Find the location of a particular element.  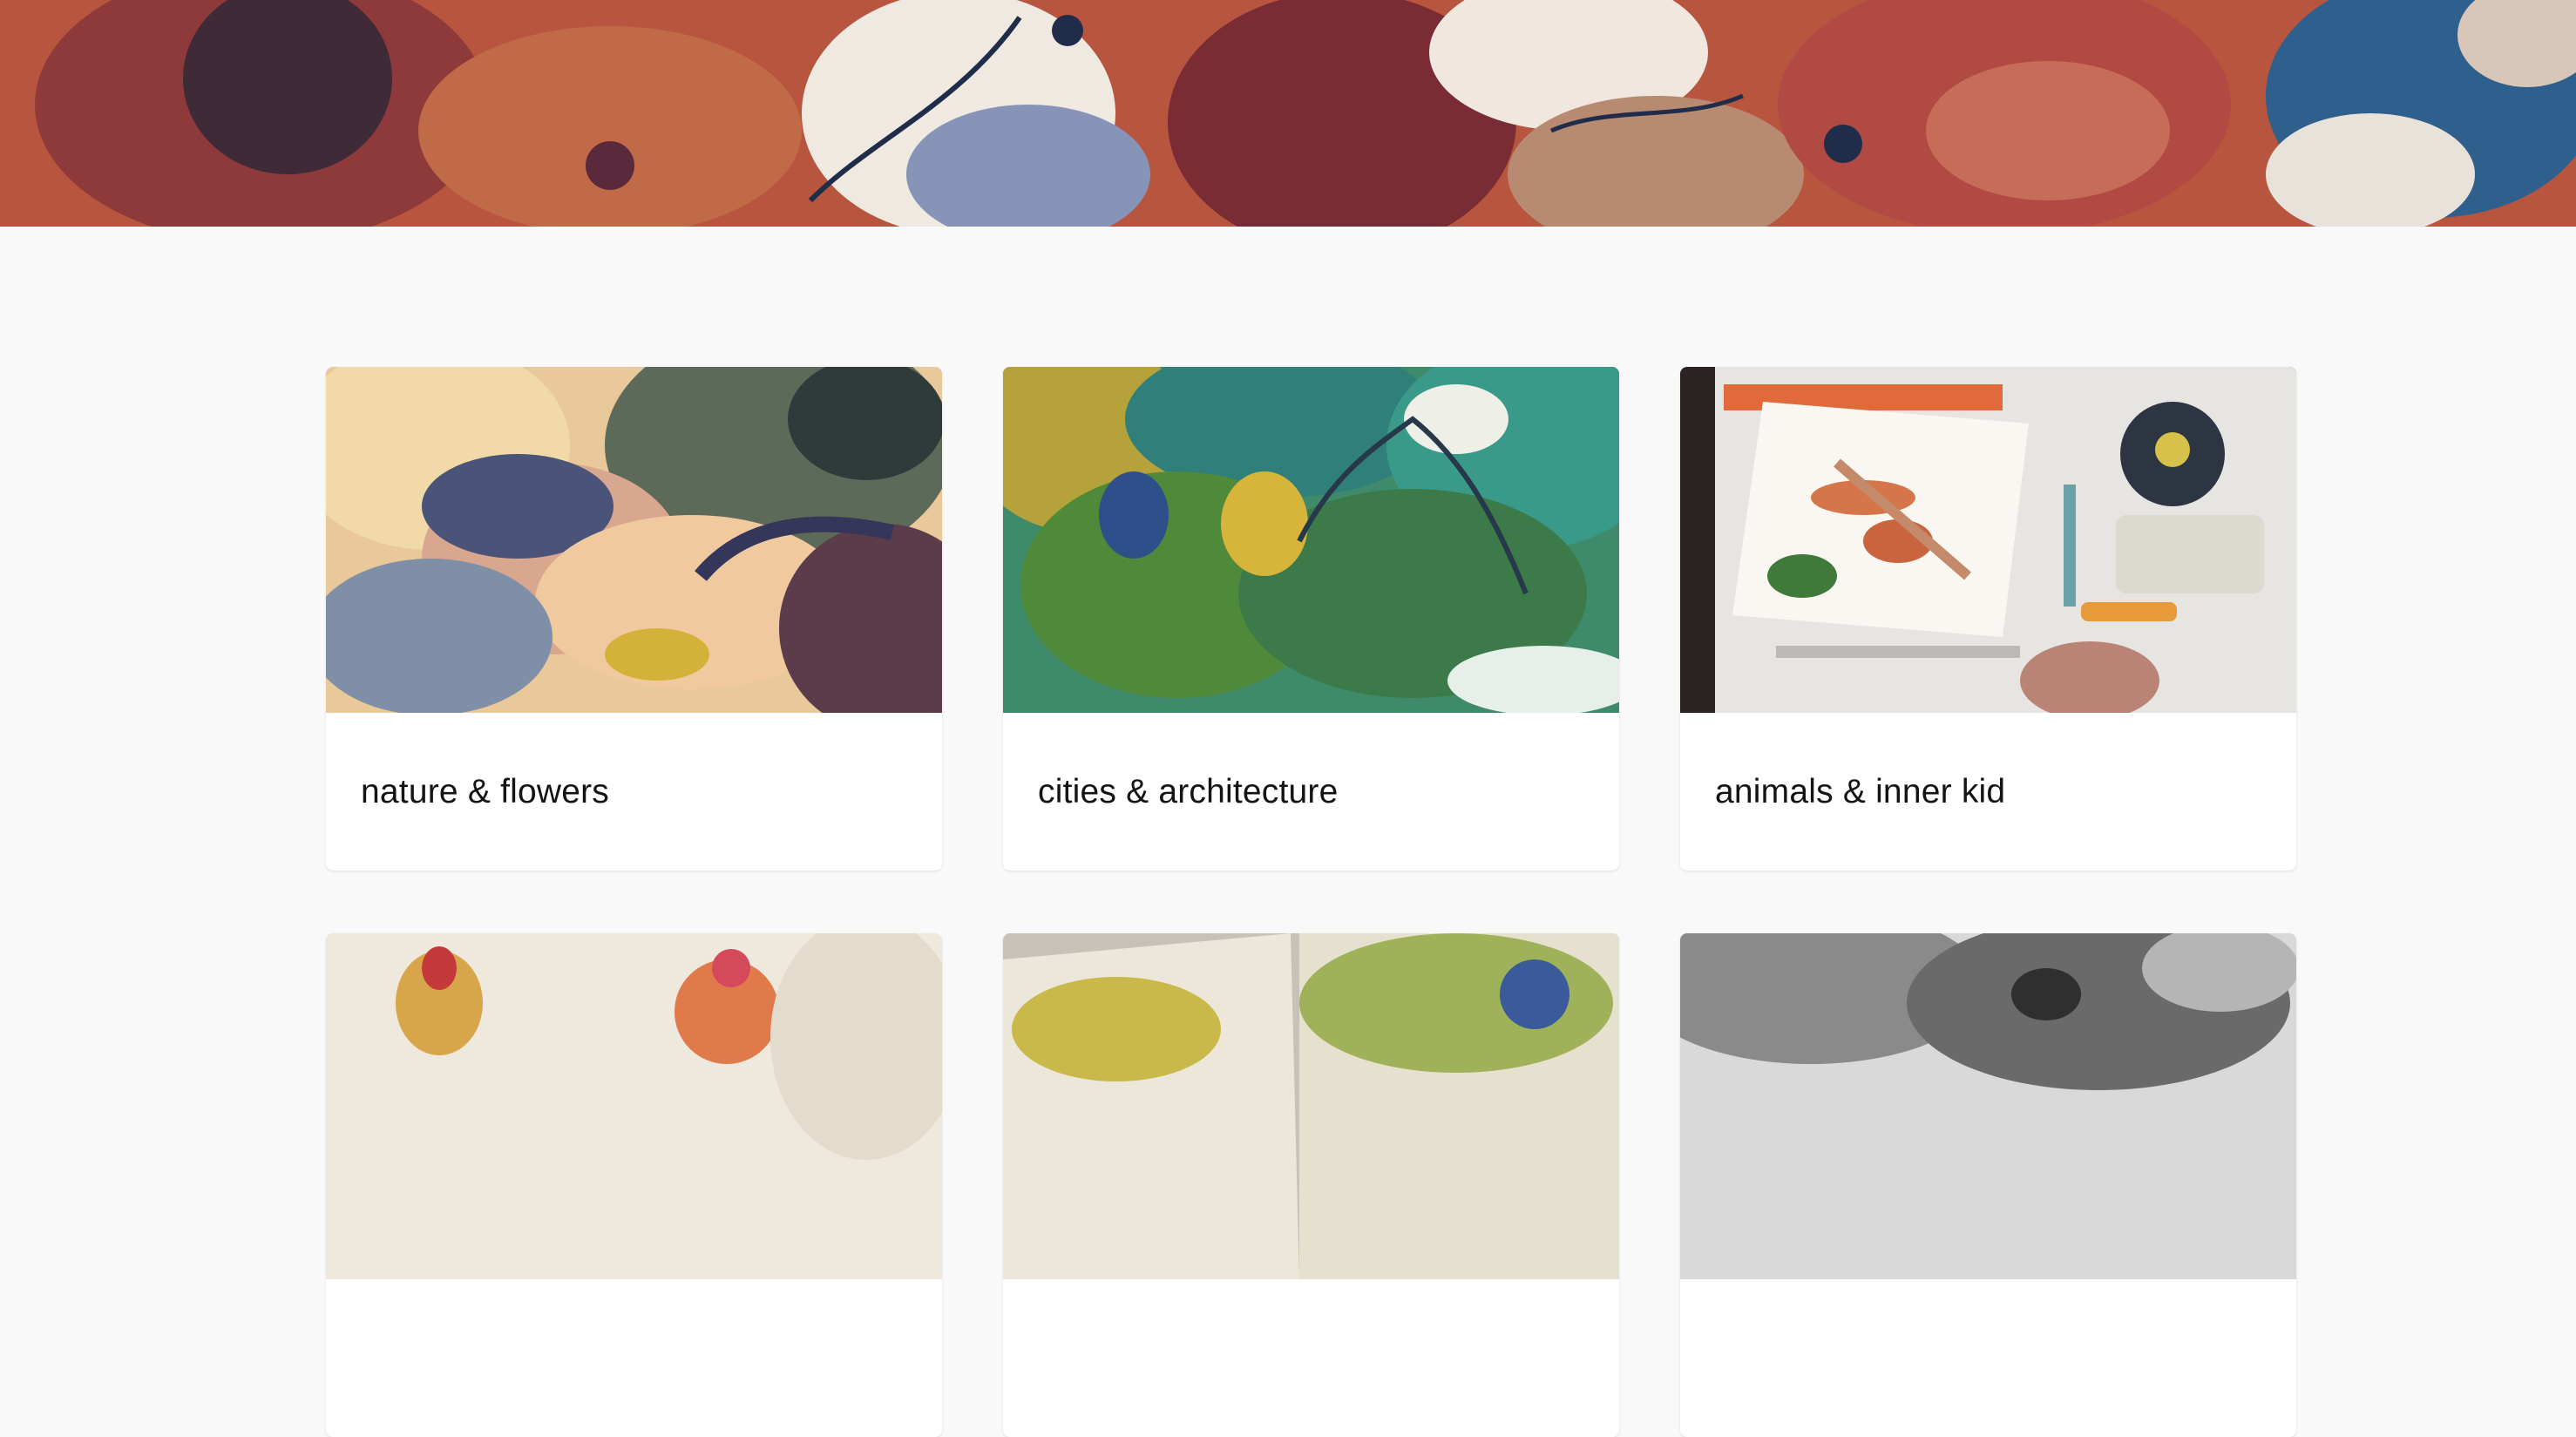

card-body: animals & inner kid is located at coordinates (1988, 792).